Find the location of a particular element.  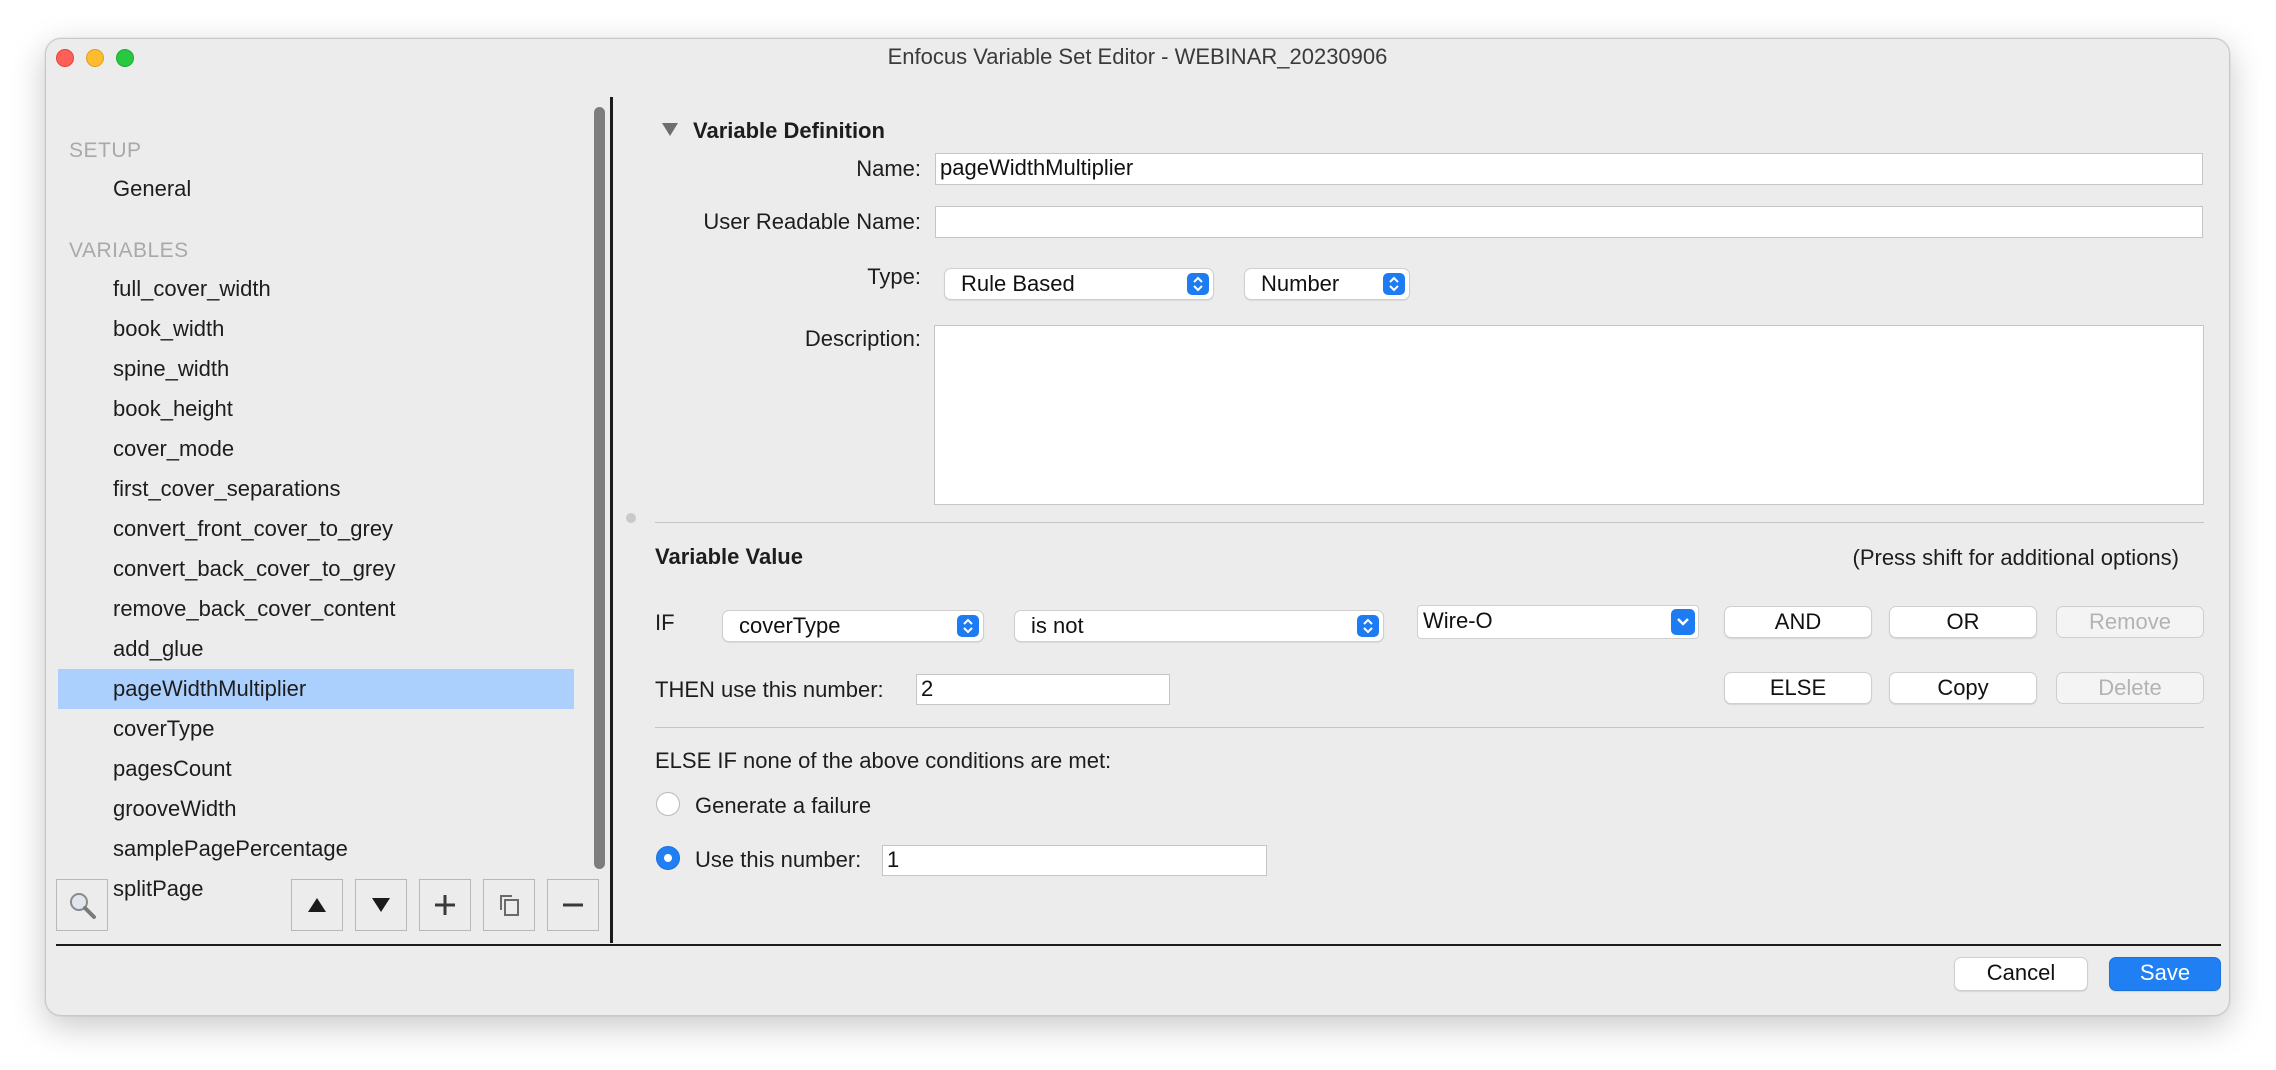

use-number-field: 1 is located at coordinates (1074, 860).